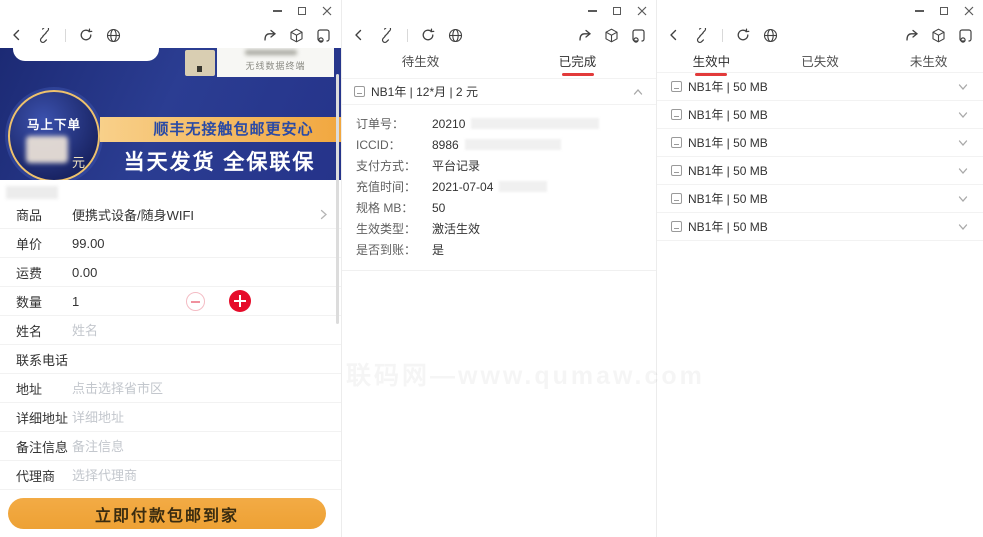 This screenshot has width=983, height=537. Describe the element at coordinates (167, 513) in the screenshot. I see `pay-button: 立即付款包邮到家` at that location.